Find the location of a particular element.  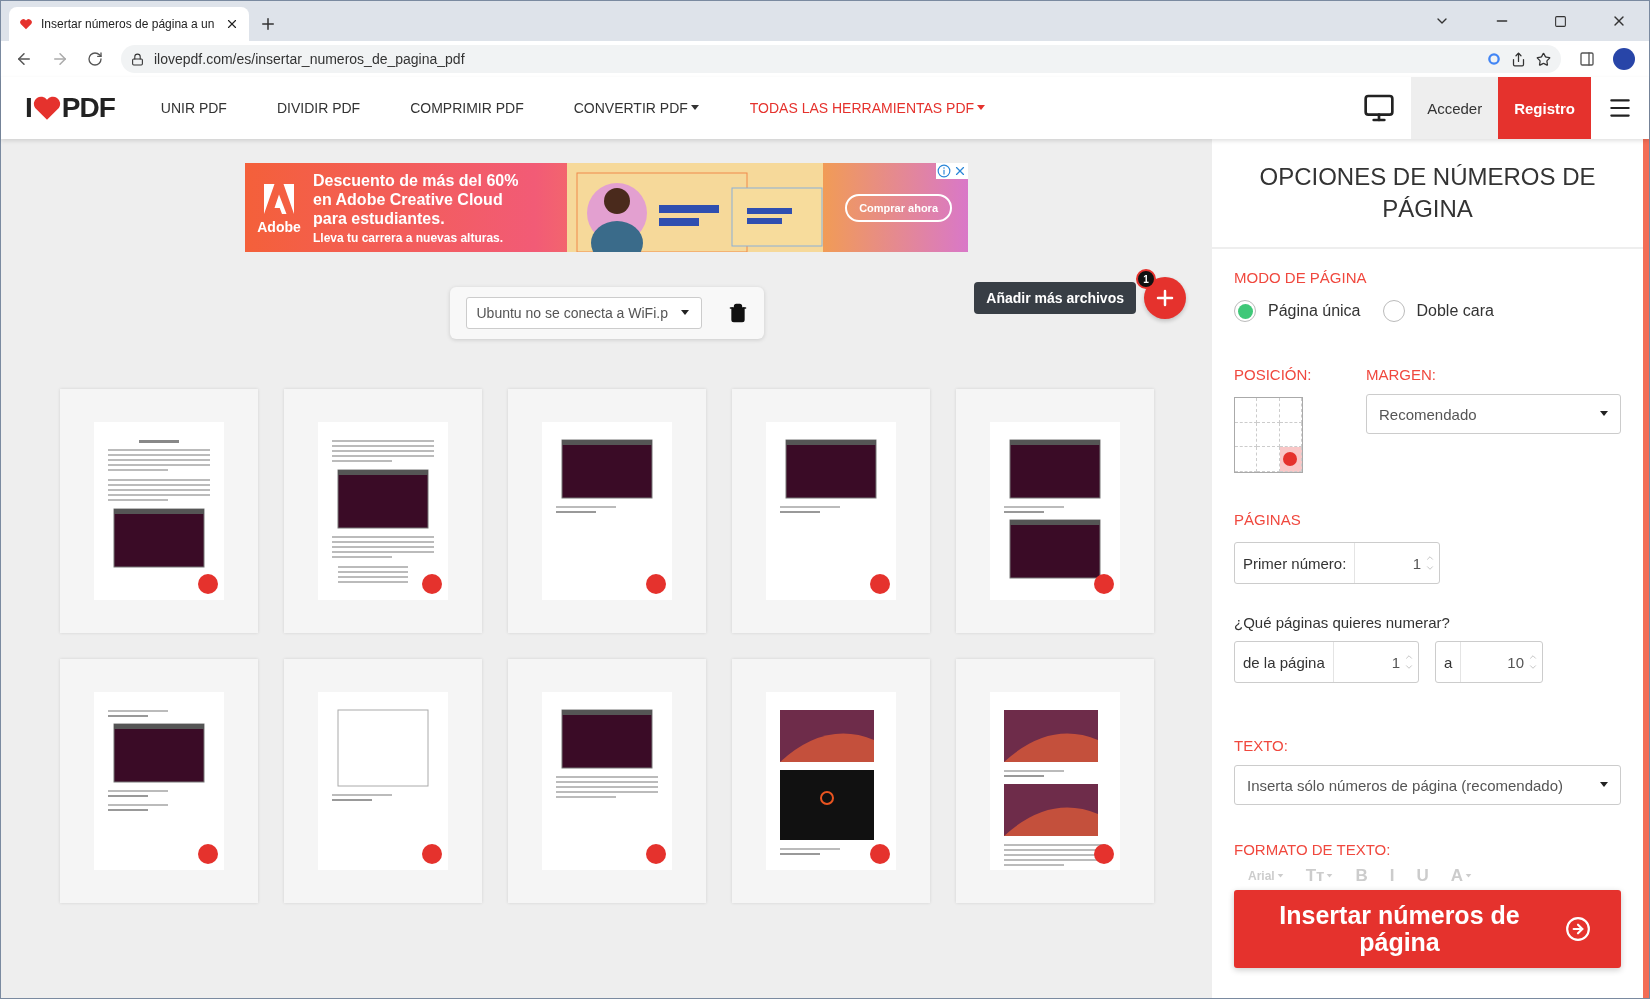

ad-headline: para estudiantes. is located at coordinates (379, 218).